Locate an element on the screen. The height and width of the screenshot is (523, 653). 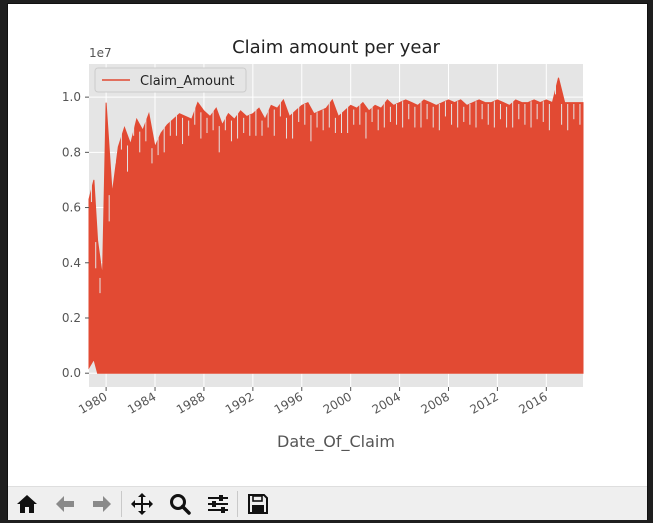
pan-icon is located at coordinates (142, 503).